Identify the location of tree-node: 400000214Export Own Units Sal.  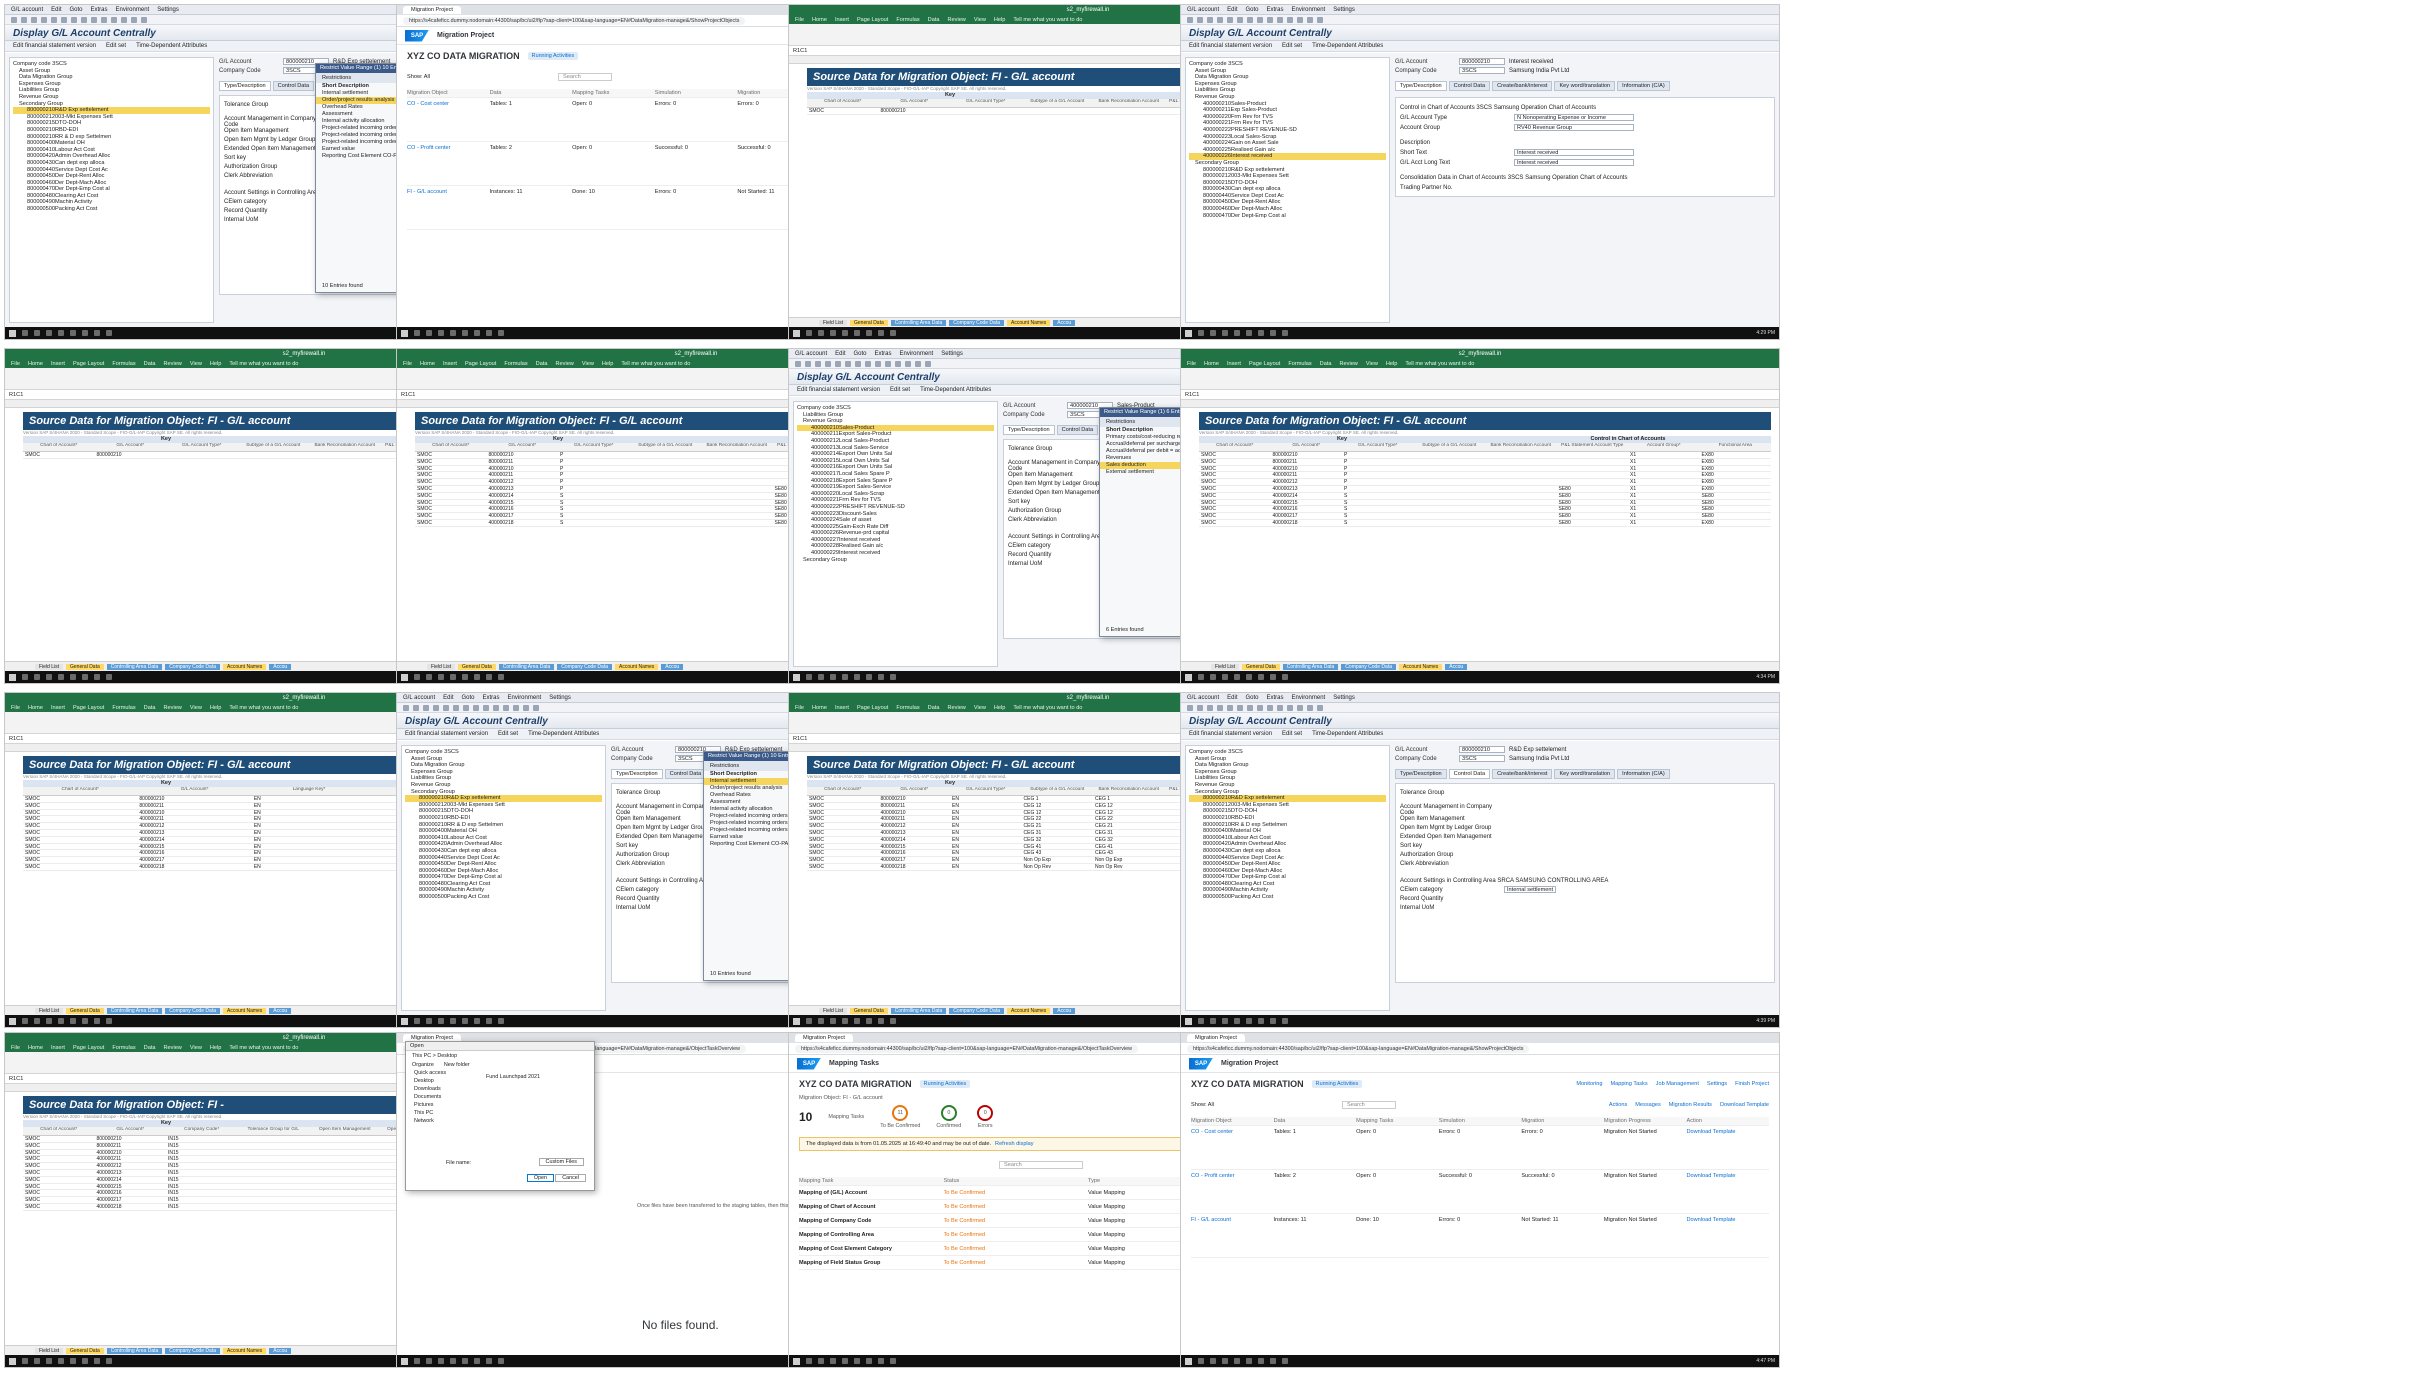
(895, 454).